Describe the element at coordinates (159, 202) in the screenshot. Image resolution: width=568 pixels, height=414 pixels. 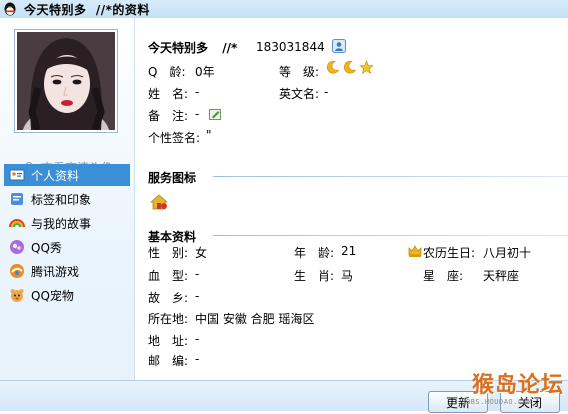
I see `qzone-service-icon` at that location.